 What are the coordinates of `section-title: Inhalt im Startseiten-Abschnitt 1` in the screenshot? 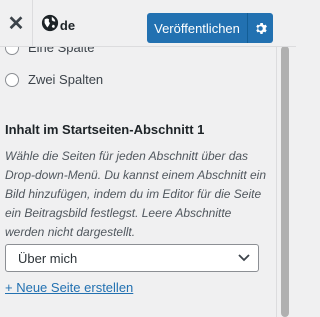 It's located at (105, 129).